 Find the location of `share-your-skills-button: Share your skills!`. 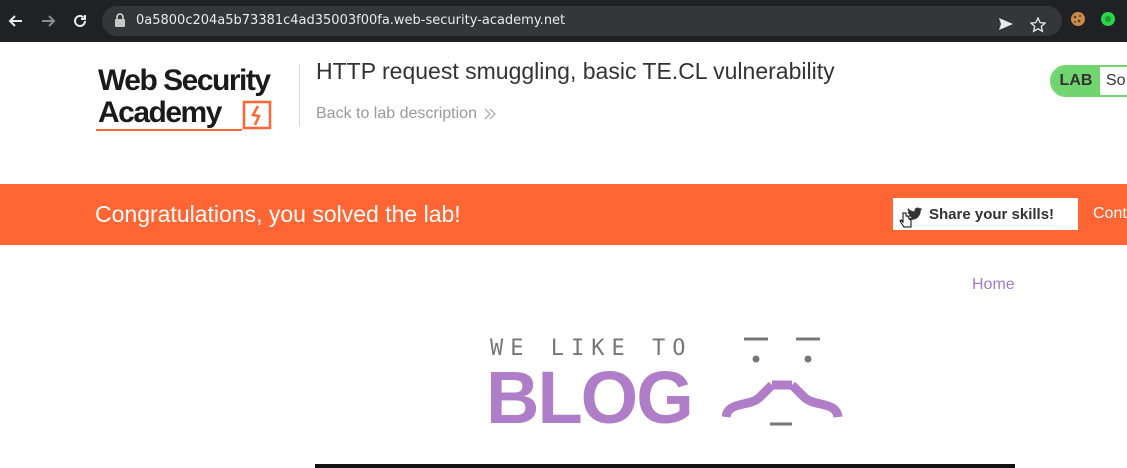

share-your-skills-button: Share your skills! is located at coordinates (985, 214).